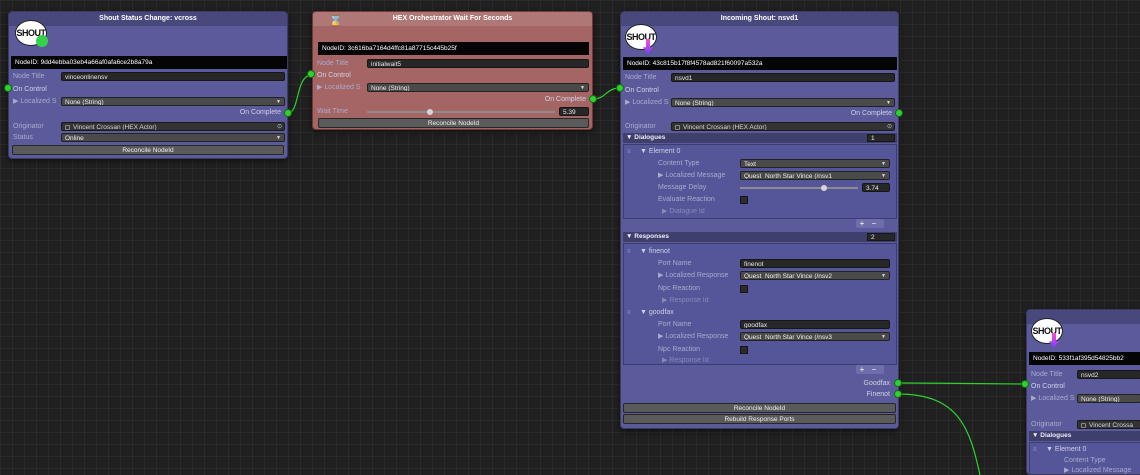  What do you see at coordinates (799, 188) in the screenshot?
I see `message-delay-slider` at bounding box center [799, 188].